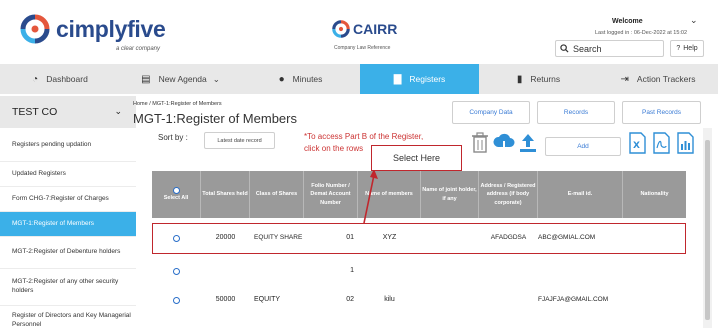  I want to click on help-button: ? Help, so click(687, 48).